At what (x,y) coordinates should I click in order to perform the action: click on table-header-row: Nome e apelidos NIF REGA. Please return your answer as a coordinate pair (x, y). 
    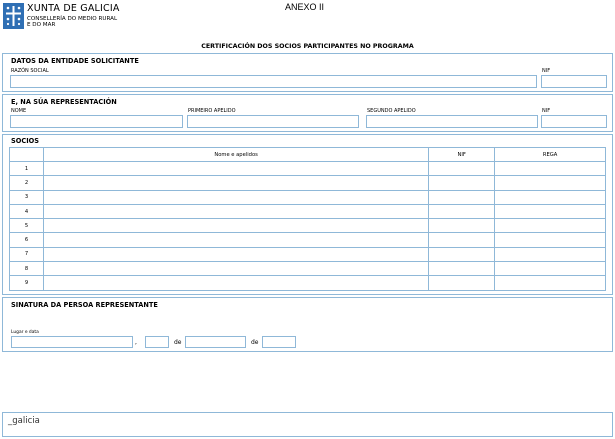
    Looking at the image, I should click on (307, 154).